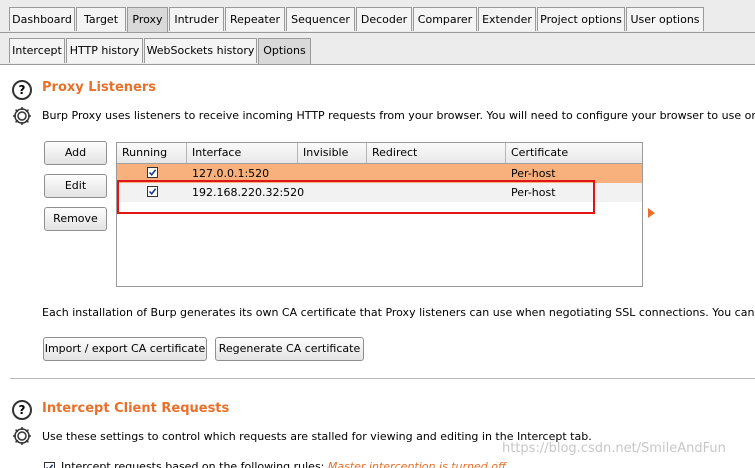 Image resolution: width=755 pixels, height=468 pixels. What do you see at coordinates (284, 51) in the screenshot?
I see `subtab-options: Options` at bounding box center [284, 51].